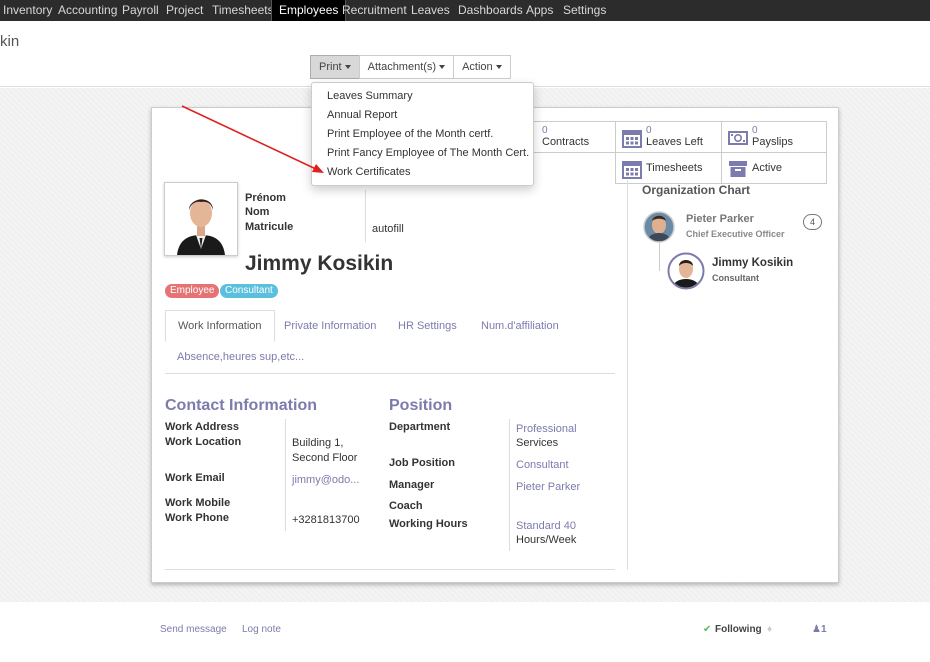  Describe the element at coordinates (430, 10) in the screenshot. I see `nav-leaves: Leaves` at that location.